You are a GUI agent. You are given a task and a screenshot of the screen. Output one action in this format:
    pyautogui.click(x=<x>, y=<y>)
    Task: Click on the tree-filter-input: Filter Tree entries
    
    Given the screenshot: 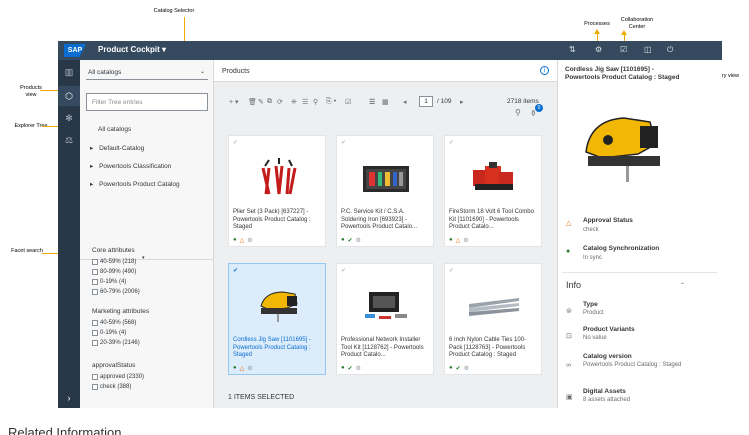 What is the action you would take?
    pyautogui.click(x=147, y=102)
    